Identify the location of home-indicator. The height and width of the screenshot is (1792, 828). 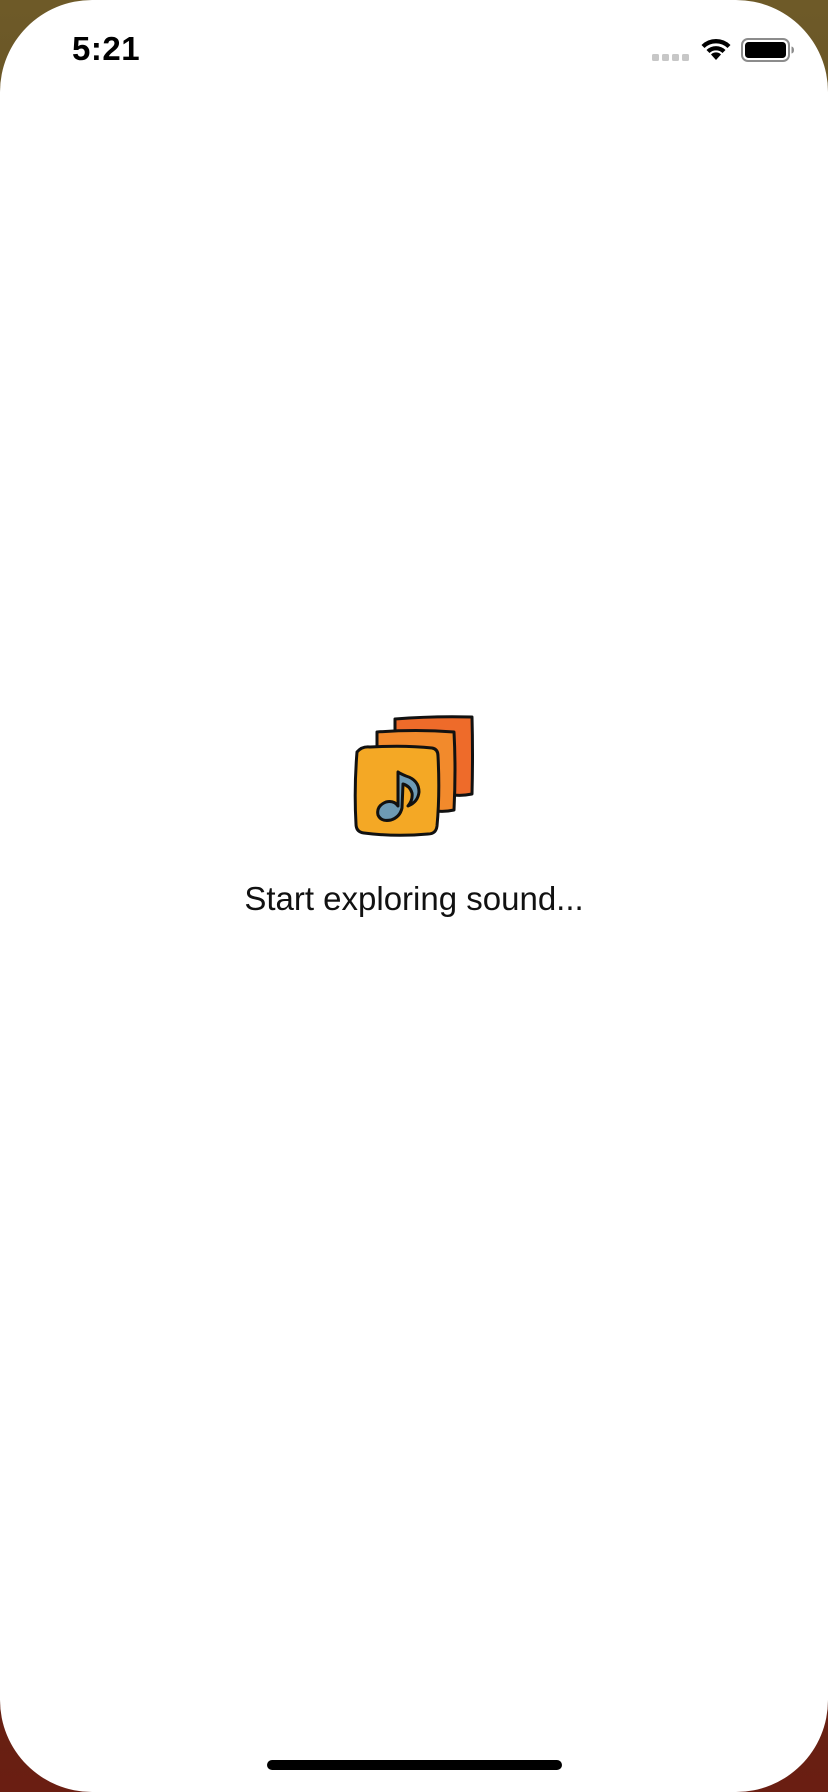
(414, 1765).